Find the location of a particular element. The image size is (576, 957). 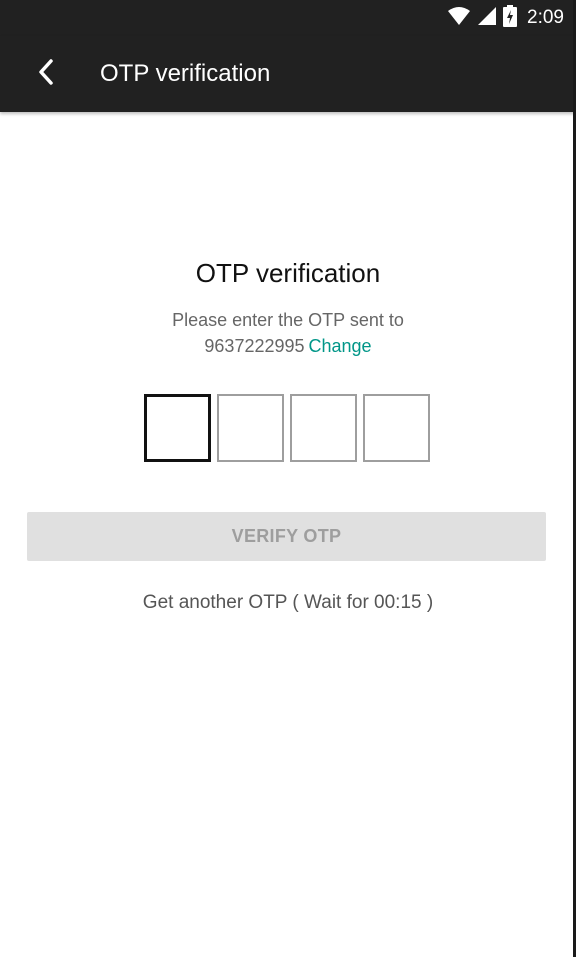

signal-icon is located at coordinates (487, 18).